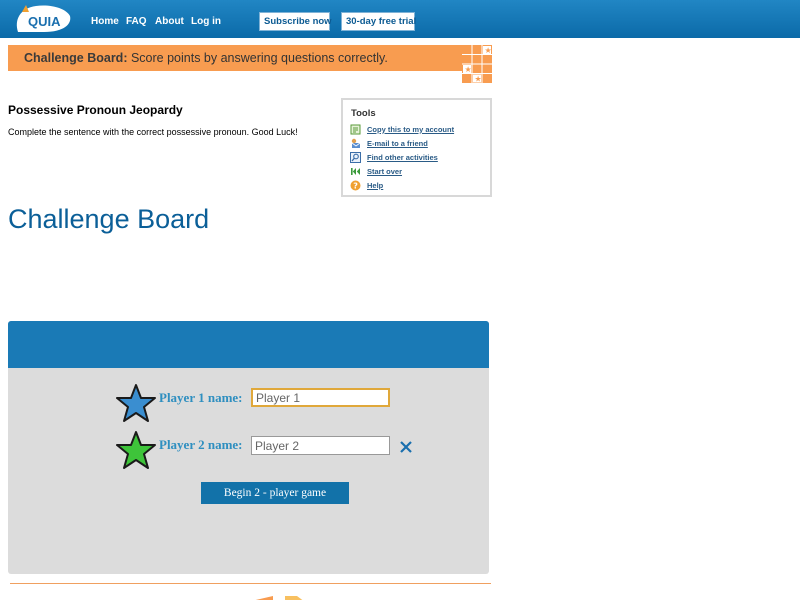  What do you see at coordinates (44, 21) in the screenshot?
I see `logo-text: QUIA` at bounding box center [44, 21].